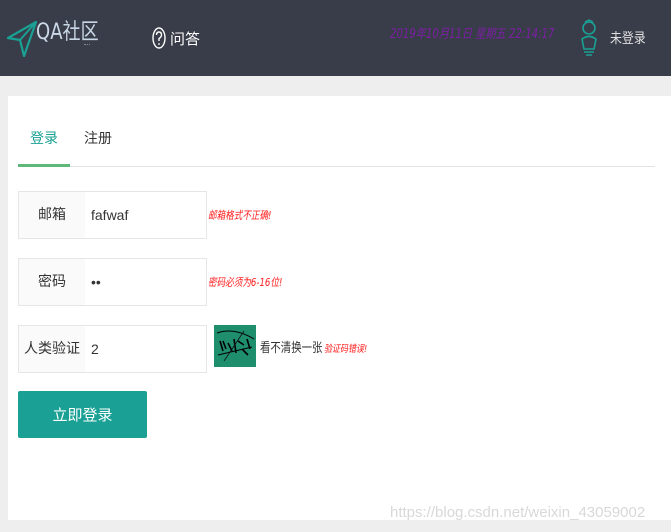  What do you see at coordinates (159, 38) in the screenshot?
I see `question-icon` at bounding box center [159, 38].